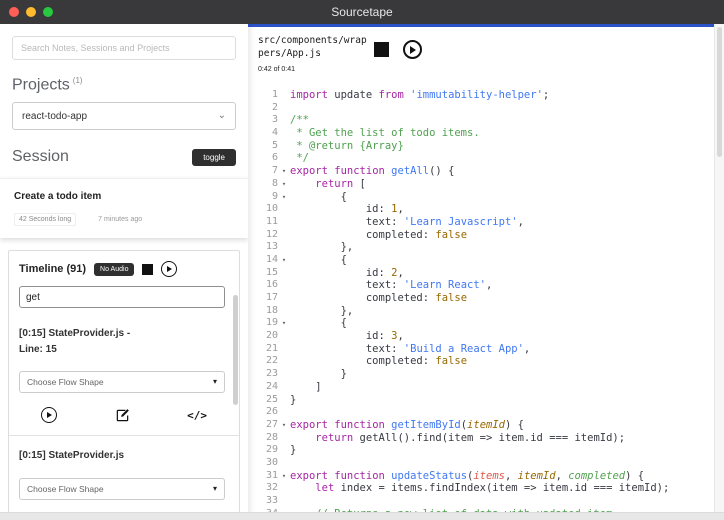  Describe the element at coordinates (293, 450) in the screenshot. I see `code-text: }` at that location.